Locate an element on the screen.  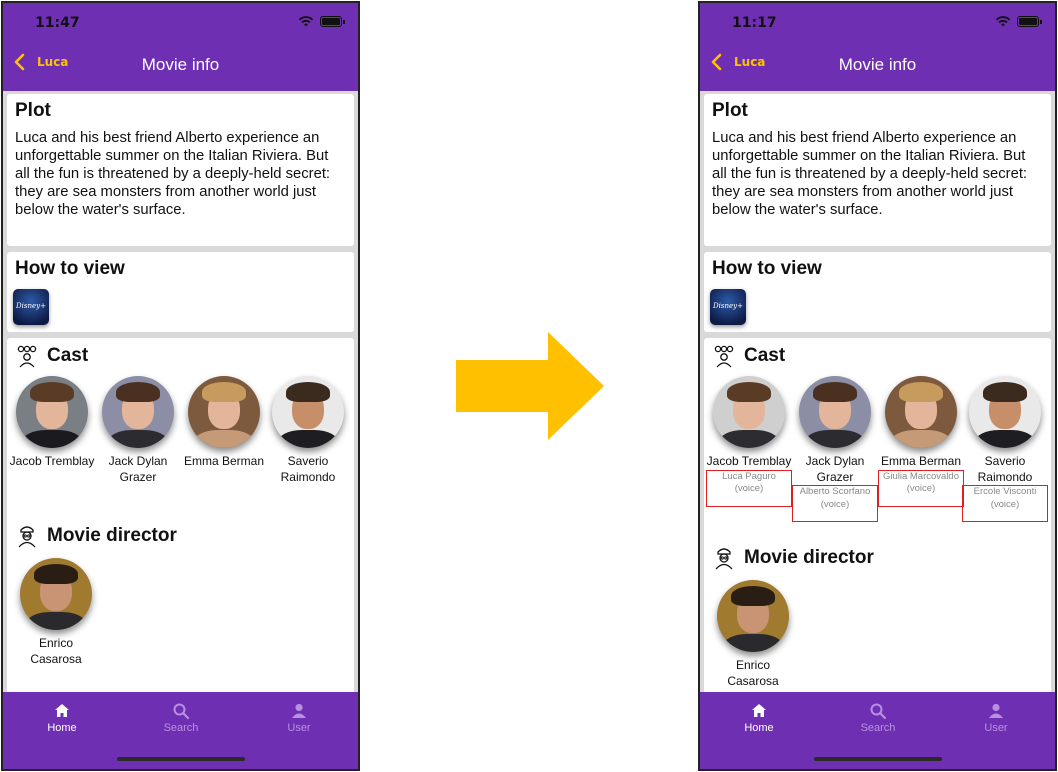
header-bar: 11:17 Luca Movie info is located at coordinates (877, 47).